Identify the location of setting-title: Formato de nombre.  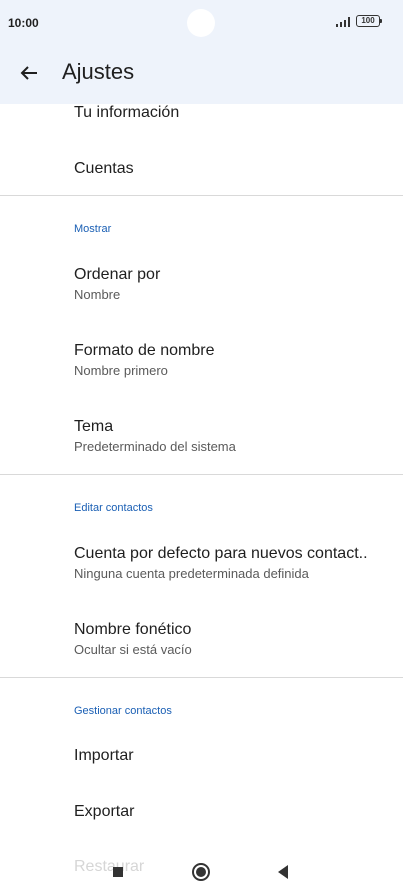
(144, 350).